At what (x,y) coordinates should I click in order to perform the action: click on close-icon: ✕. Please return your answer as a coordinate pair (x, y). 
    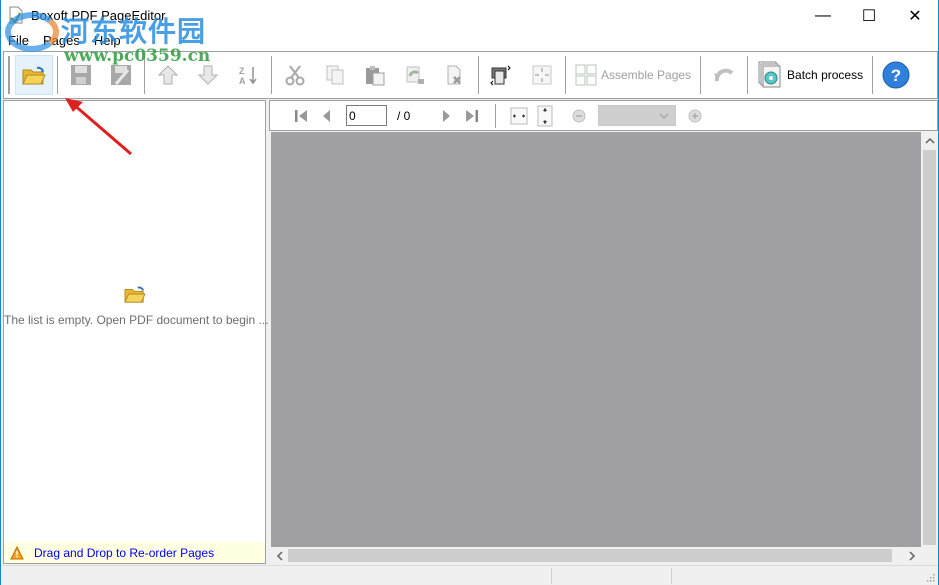
    Looking at the image, I should click on (915, 16).